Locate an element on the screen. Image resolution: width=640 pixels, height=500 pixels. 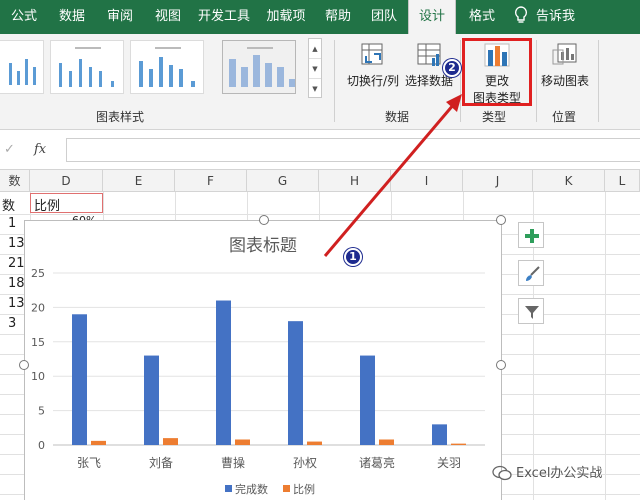
step-badge-1: 1 is located at coordinates (353, 257).